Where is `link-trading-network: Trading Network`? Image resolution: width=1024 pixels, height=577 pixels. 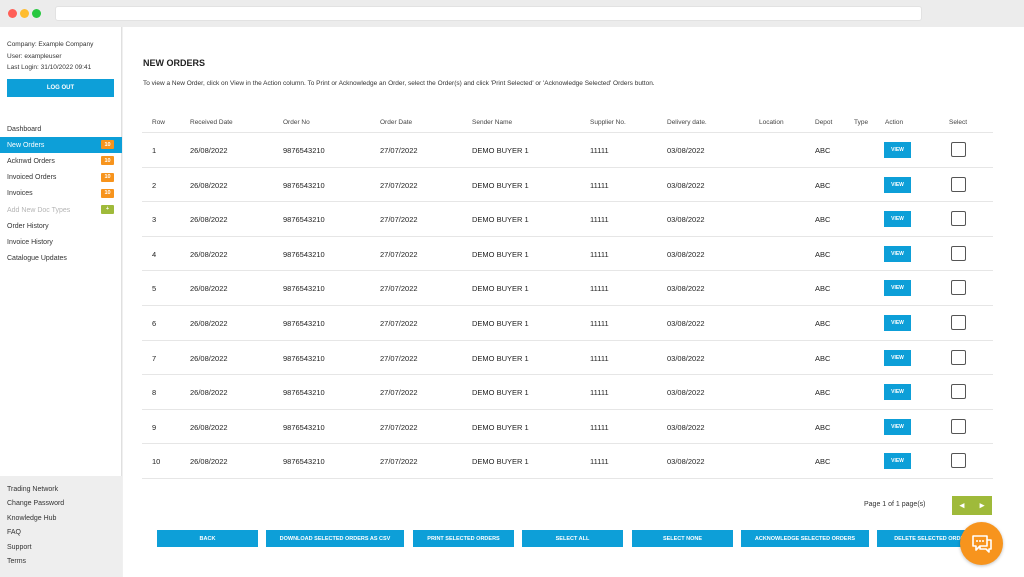 link-trading-network: Trading Network is located at coordinates (61, 489).